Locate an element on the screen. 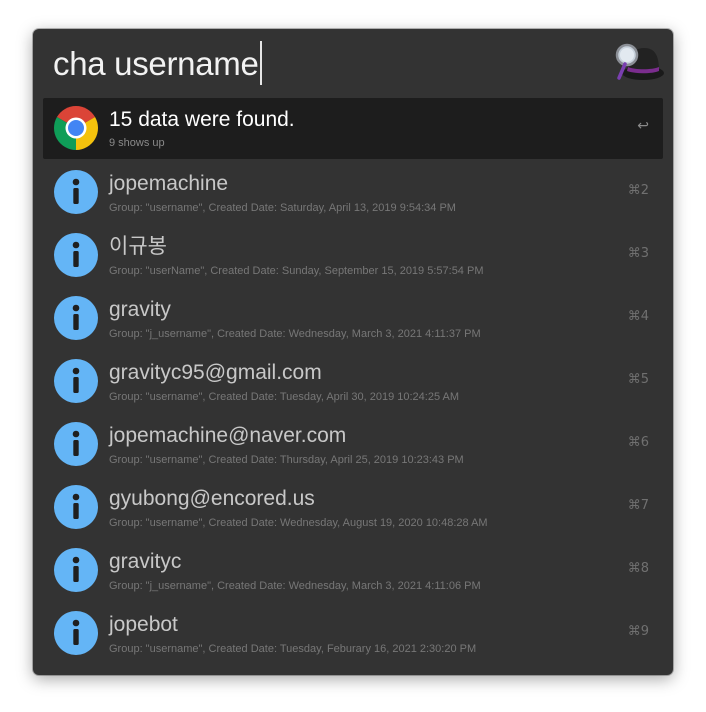 Image resolution: width=706 pixels, height=712 pixels. result-title: jopemachine@naver.com is located at coordinates (228, 435).